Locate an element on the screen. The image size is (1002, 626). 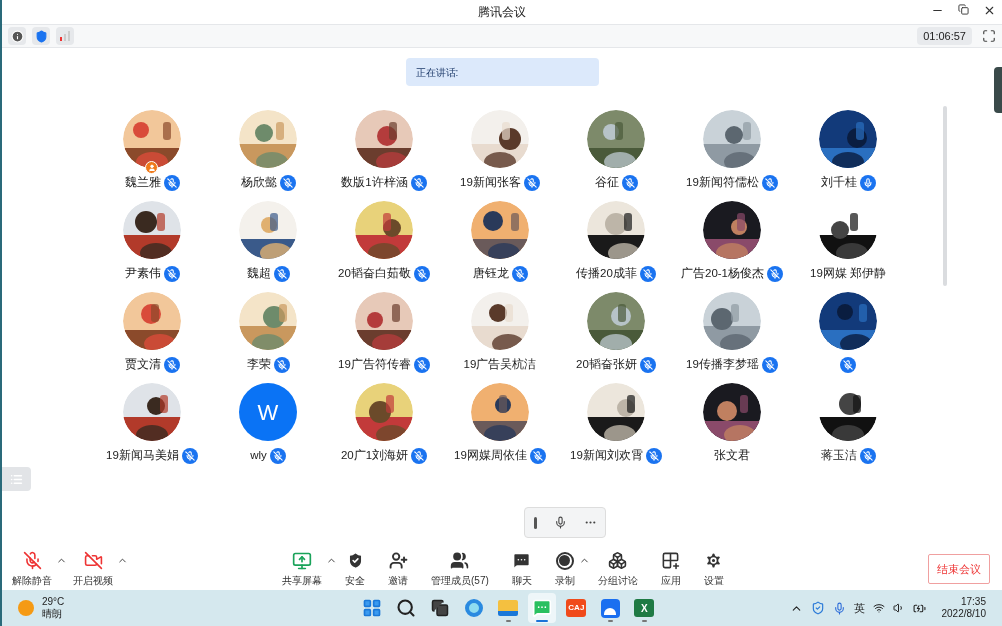
participant-name: 唐钰龙 is located at coordinates (490, 274).